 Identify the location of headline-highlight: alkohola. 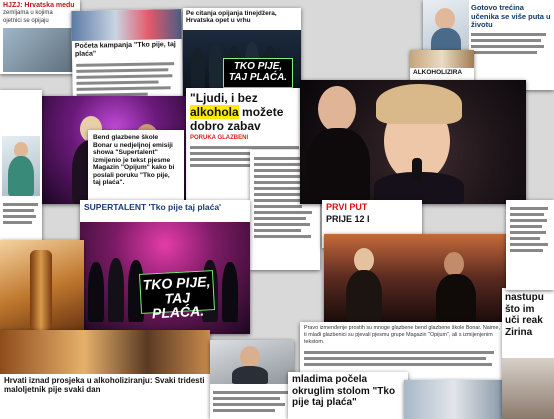
(214, 111).